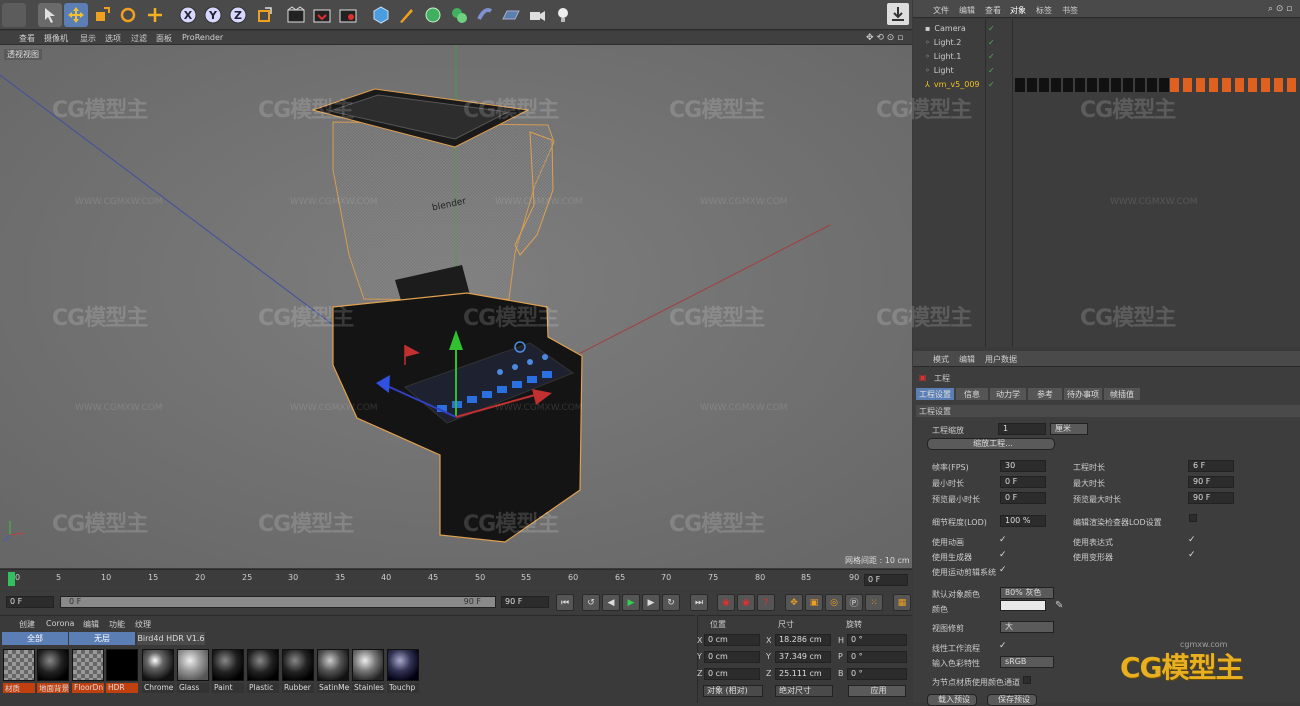 This screenshot has height=706, width=1300. I want to click on frame-range-slider: 0 F 90 F, so click(278, 602).